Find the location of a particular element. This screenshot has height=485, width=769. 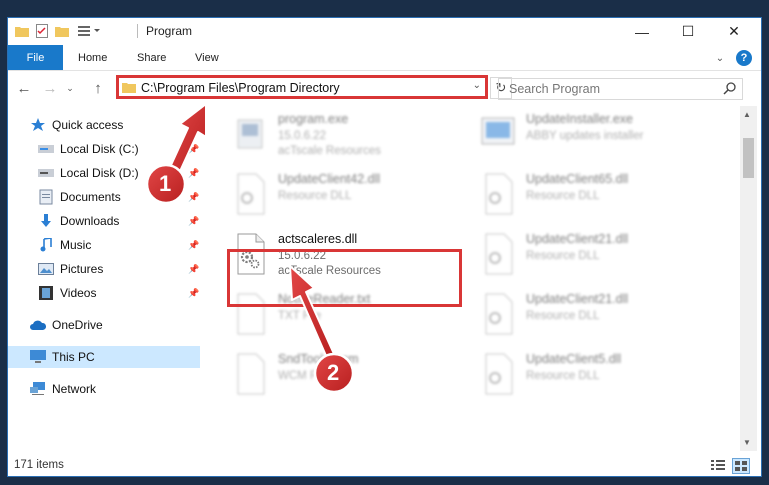

sidebar-item-onedrive: OneDrive is located at coordinates (66, 325).